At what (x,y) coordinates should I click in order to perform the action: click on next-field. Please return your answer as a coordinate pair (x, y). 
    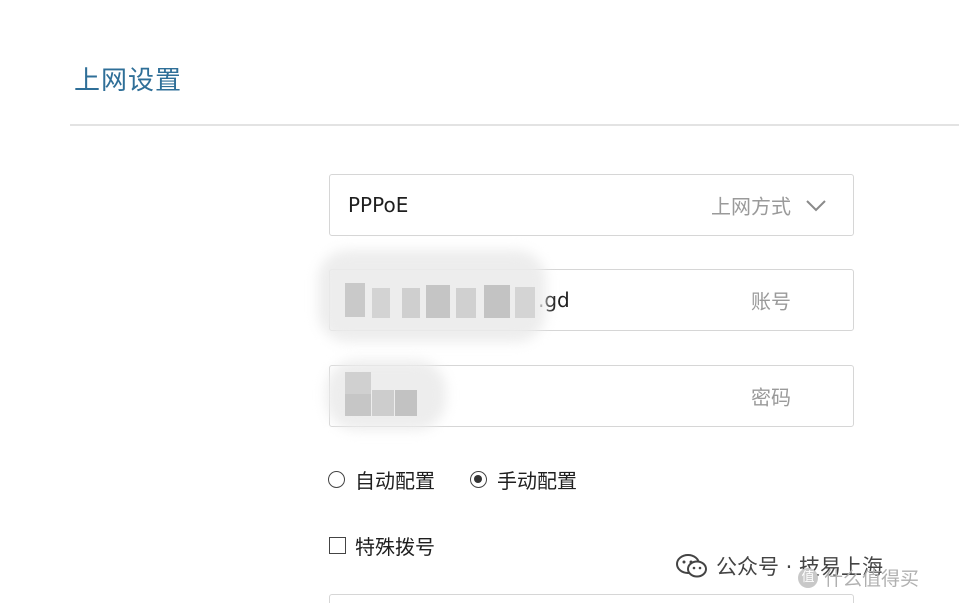
    Looking at the image, I should click on (591, 598).